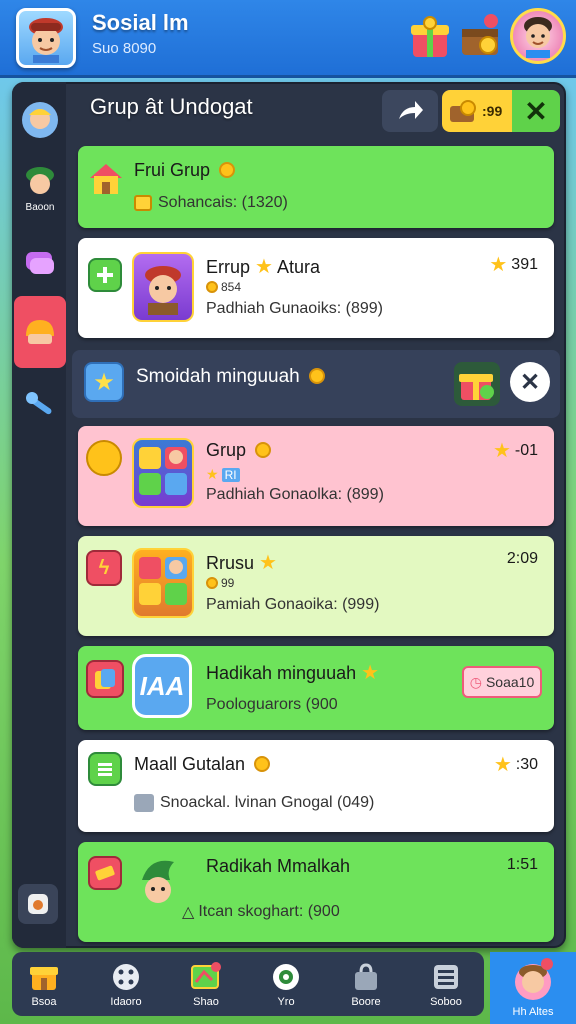  Describe the element at coordinates (40, 332) in the screenshot. I see `rail-item-helmet` at that location.